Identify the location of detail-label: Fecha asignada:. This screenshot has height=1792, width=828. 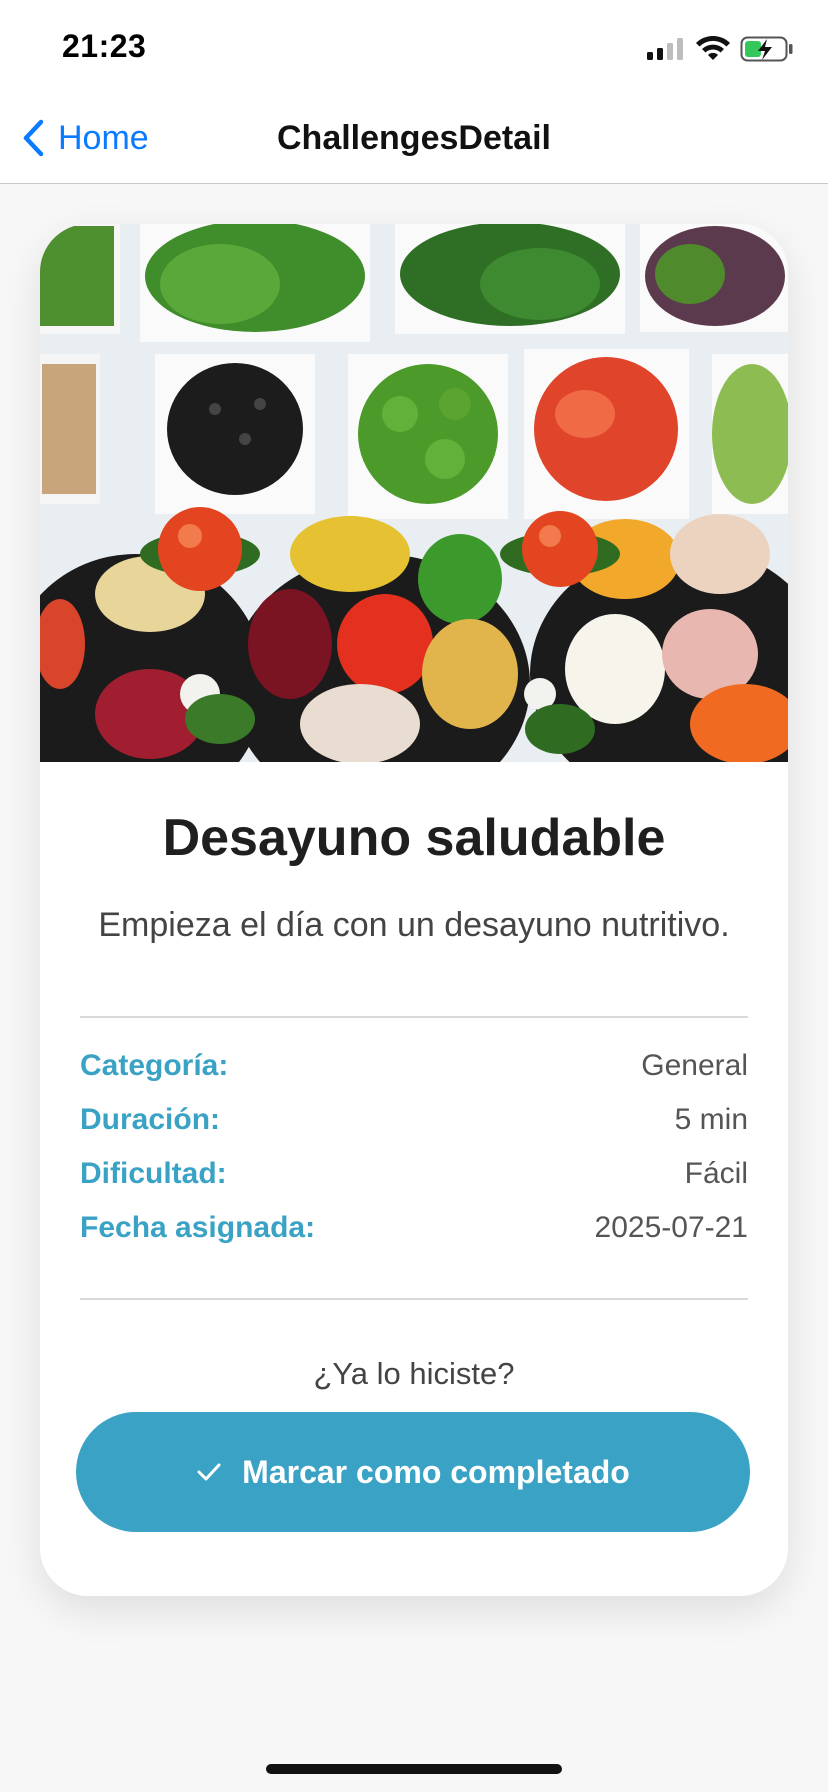
(198, 1227).